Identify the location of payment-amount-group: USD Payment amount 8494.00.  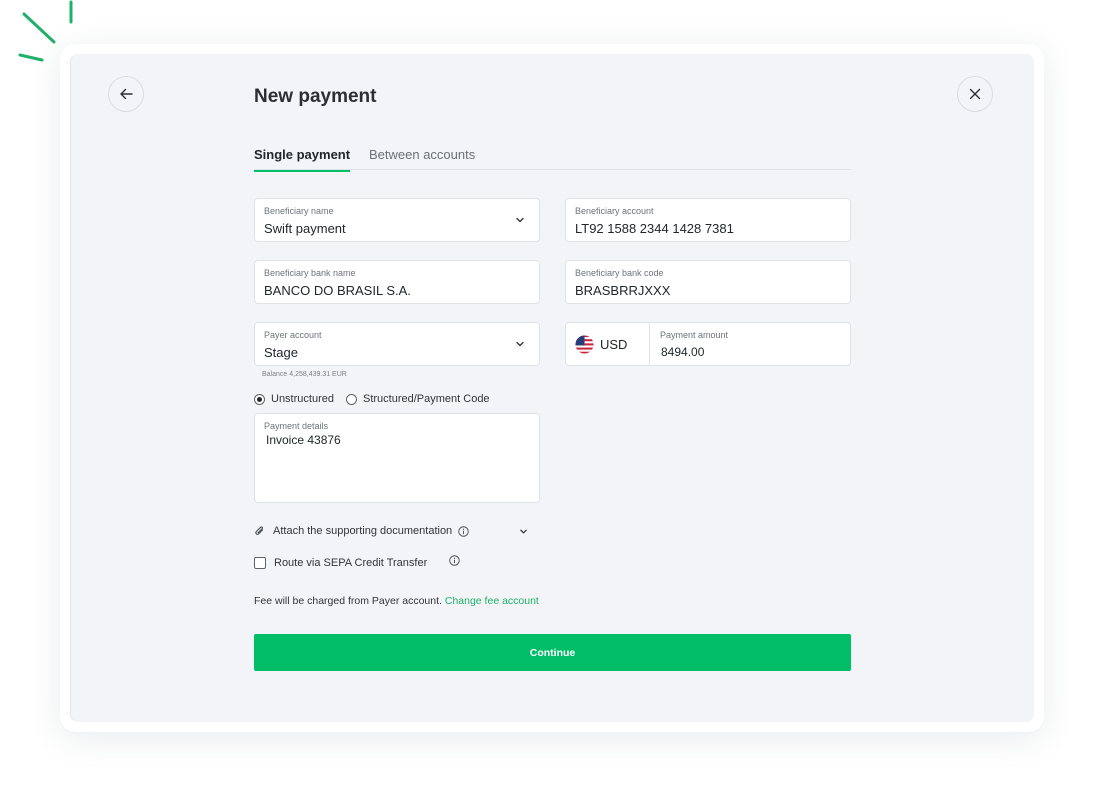
(708, 344).